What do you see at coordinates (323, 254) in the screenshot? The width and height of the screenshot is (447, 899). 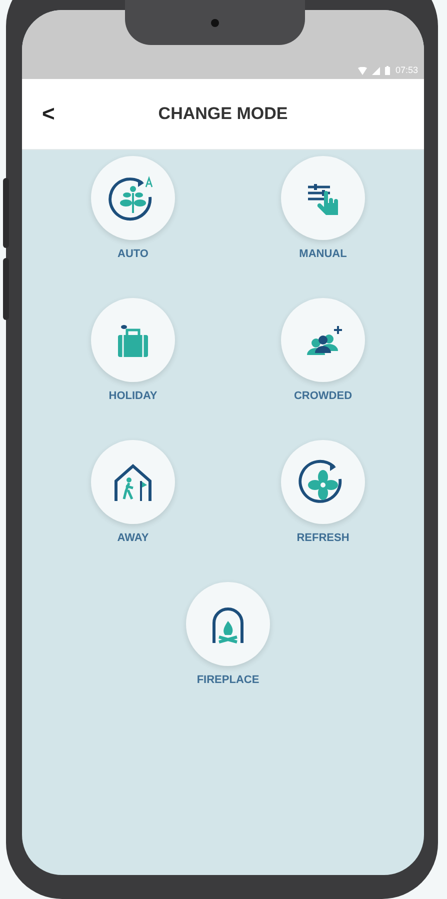 I see `mode-label: MANUAL` at bounding box center [323, 254].